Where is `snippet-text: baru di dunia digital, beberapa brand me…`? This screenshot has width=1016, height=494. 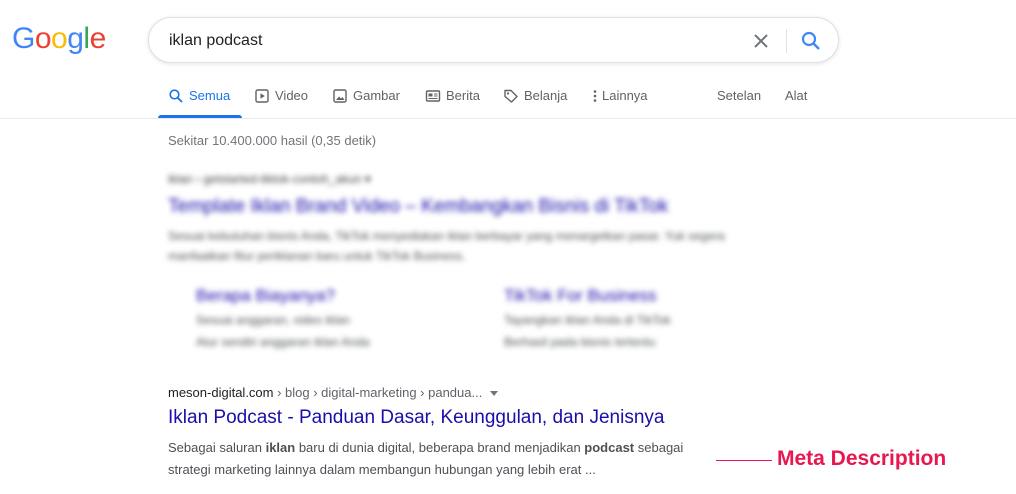 snippet-text: baru di dunia digital, beberapa brand me… is located at coordinates (440, 447).